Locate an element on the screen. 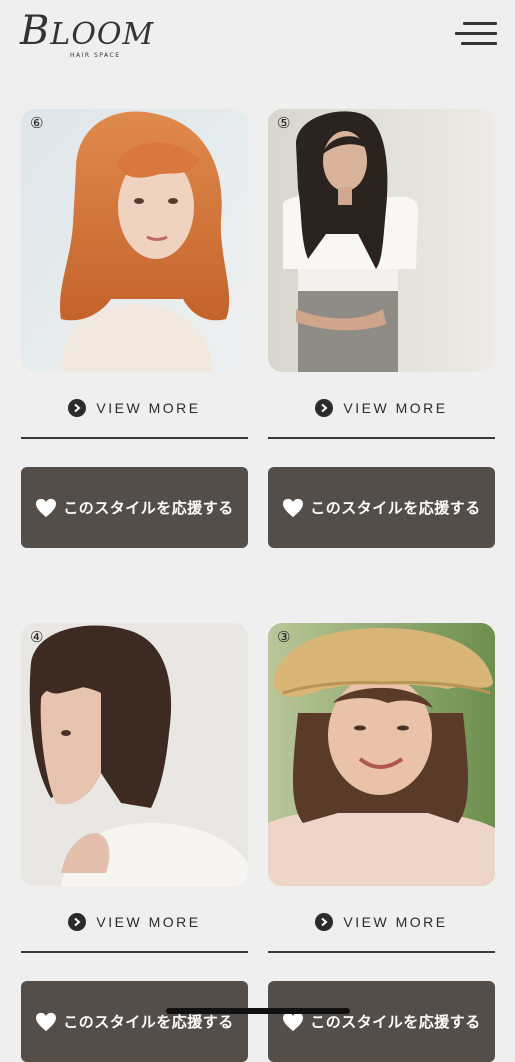 Image resolution: width=515 pixels, height=1062 pixels. style-number: ③ is located at coordinates (284, 637).